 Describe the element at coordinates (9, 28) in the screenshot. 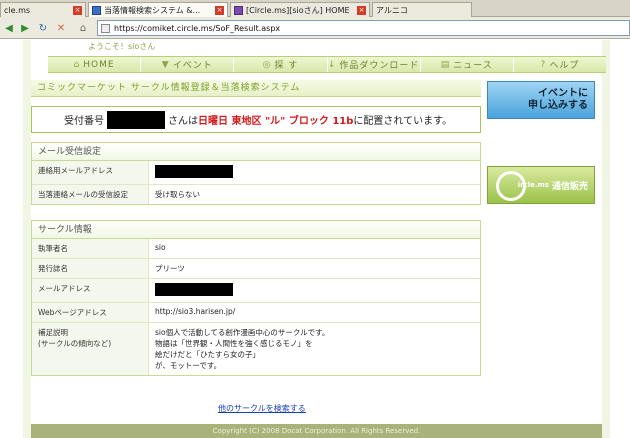

I see `back-icon: ◀` at that location.